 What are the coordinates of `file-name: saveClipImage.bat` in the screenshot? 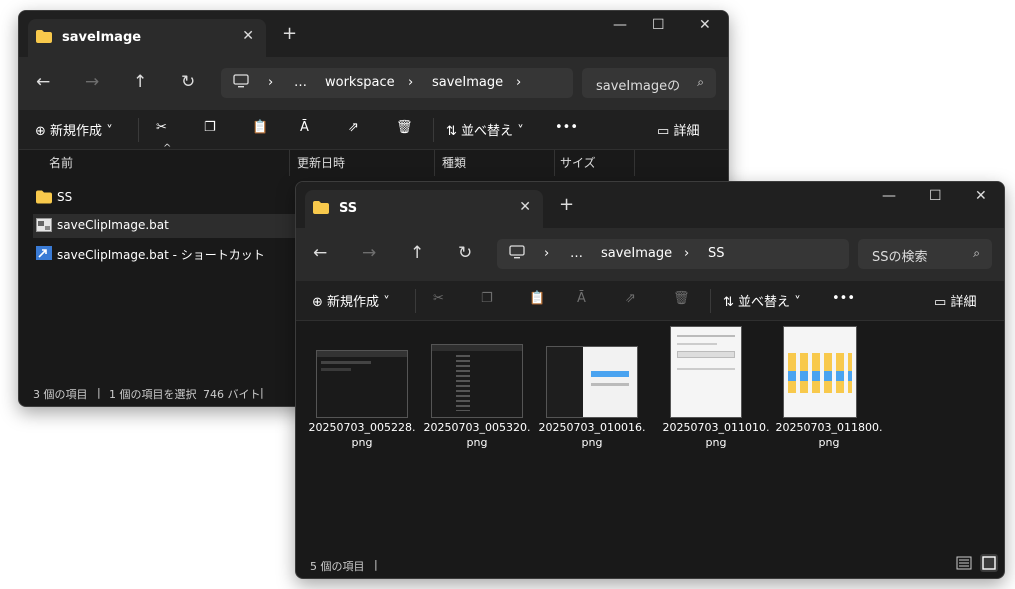 It's located at (113, 225).